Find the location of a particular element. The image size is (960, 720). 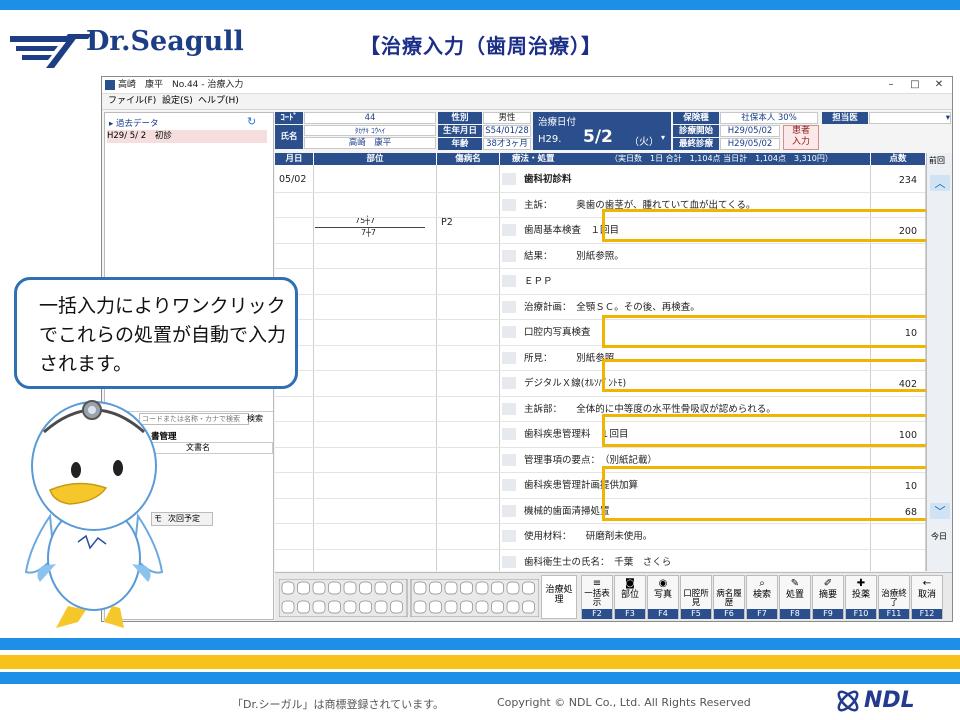

treatment-row-text: 口腔内写真検査 is located at coordinates (557, 331).